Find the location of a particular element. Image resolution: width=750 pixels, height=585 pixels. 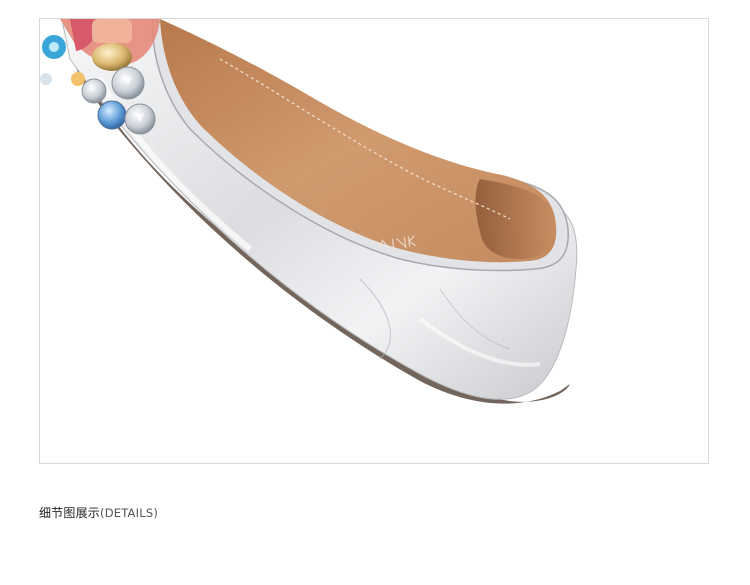

caption-title-cn: 细节图展示 is located at coordinates (70, 513).